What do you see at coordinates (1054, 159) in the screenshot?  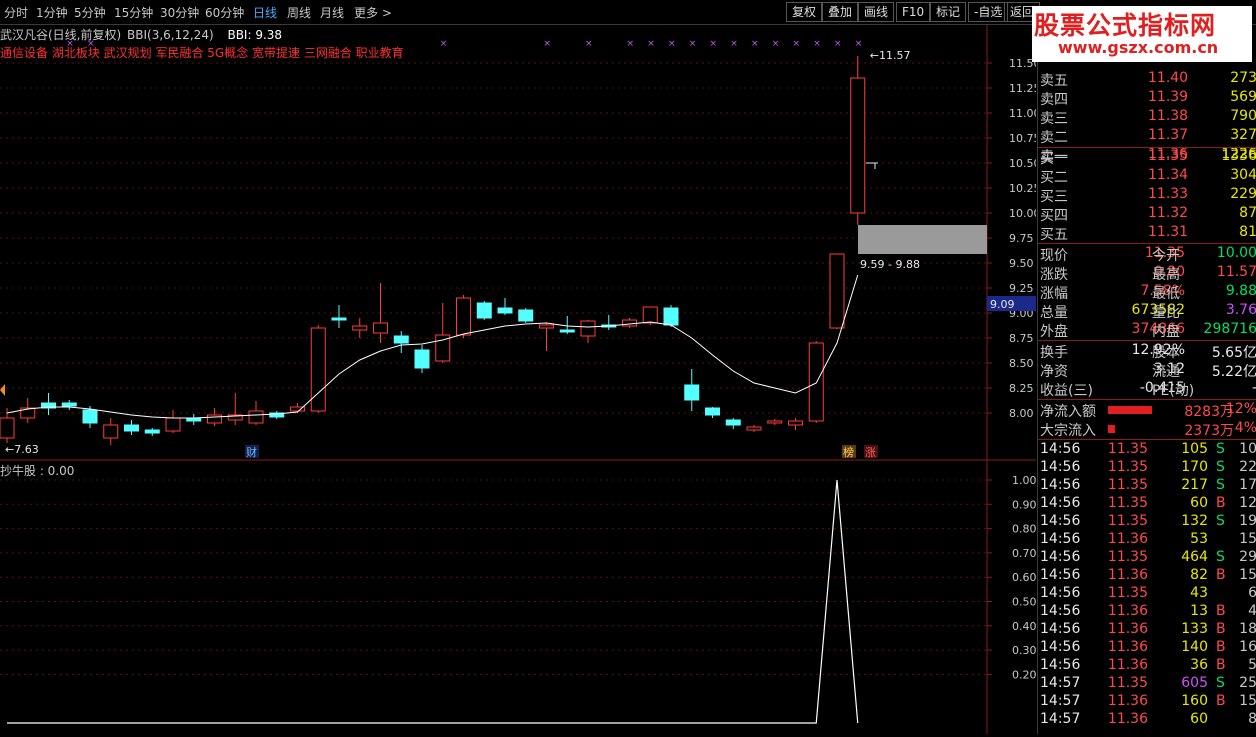 I see `bid-label: 买一` at bounding box center [1054, 159].